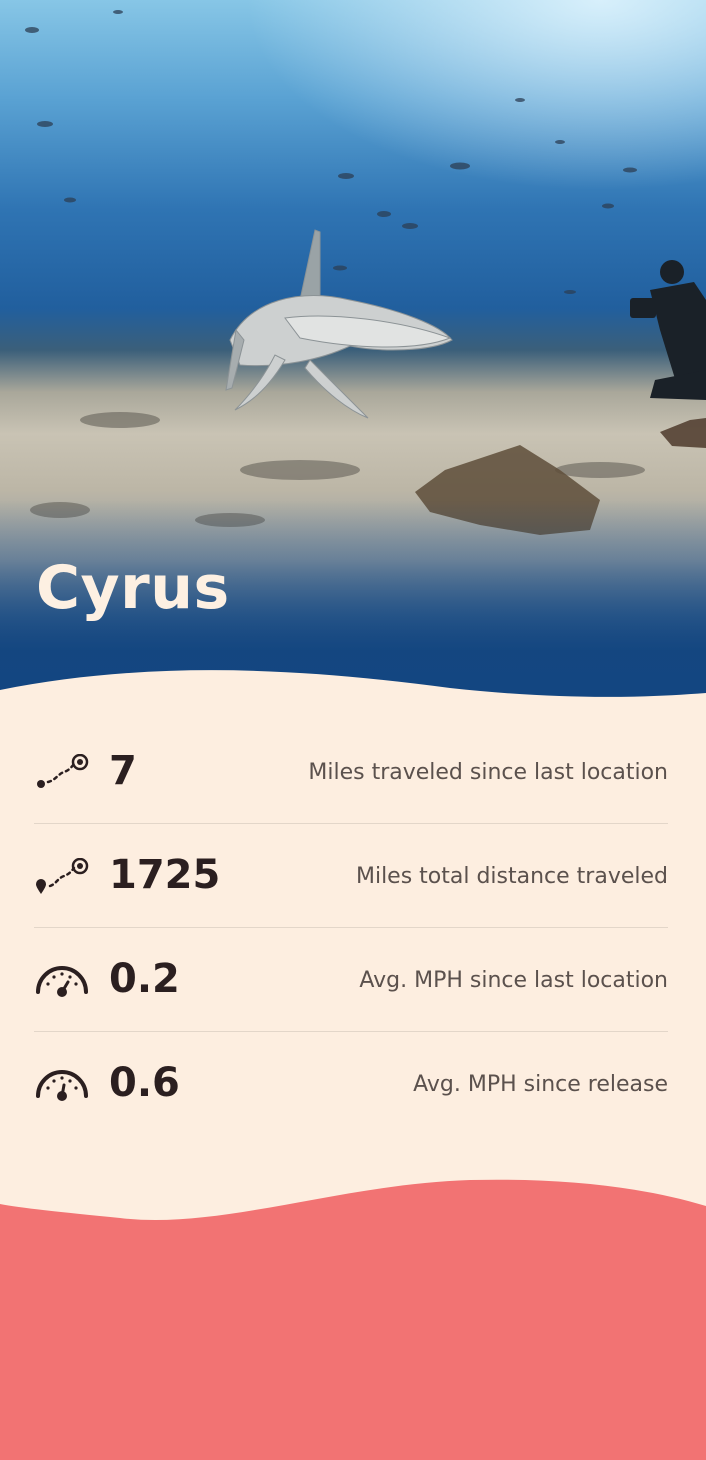  I want to click on stat-row-mph-since-release: 0.6 Avg. MPH since release, so click(351, 1084).